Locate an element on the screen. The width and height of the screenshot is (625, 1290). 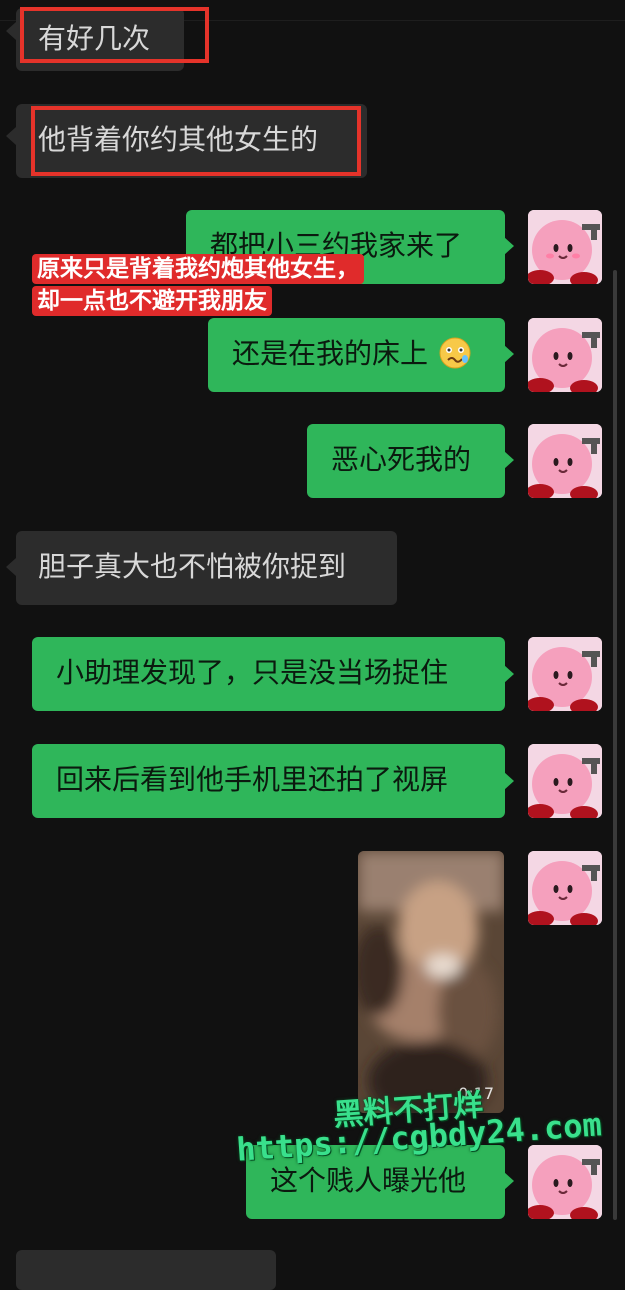
blurred-video-thumbnail is located at coordinates (431, 982).